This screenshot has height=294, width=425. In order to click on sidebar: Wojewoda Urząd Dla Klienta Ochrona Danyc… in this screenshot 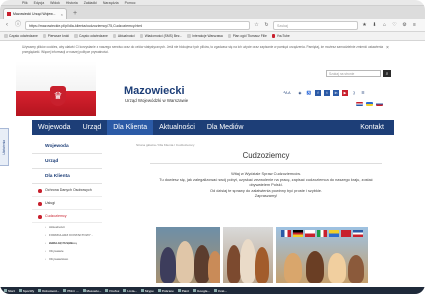, I will do `click(67, 213)`.